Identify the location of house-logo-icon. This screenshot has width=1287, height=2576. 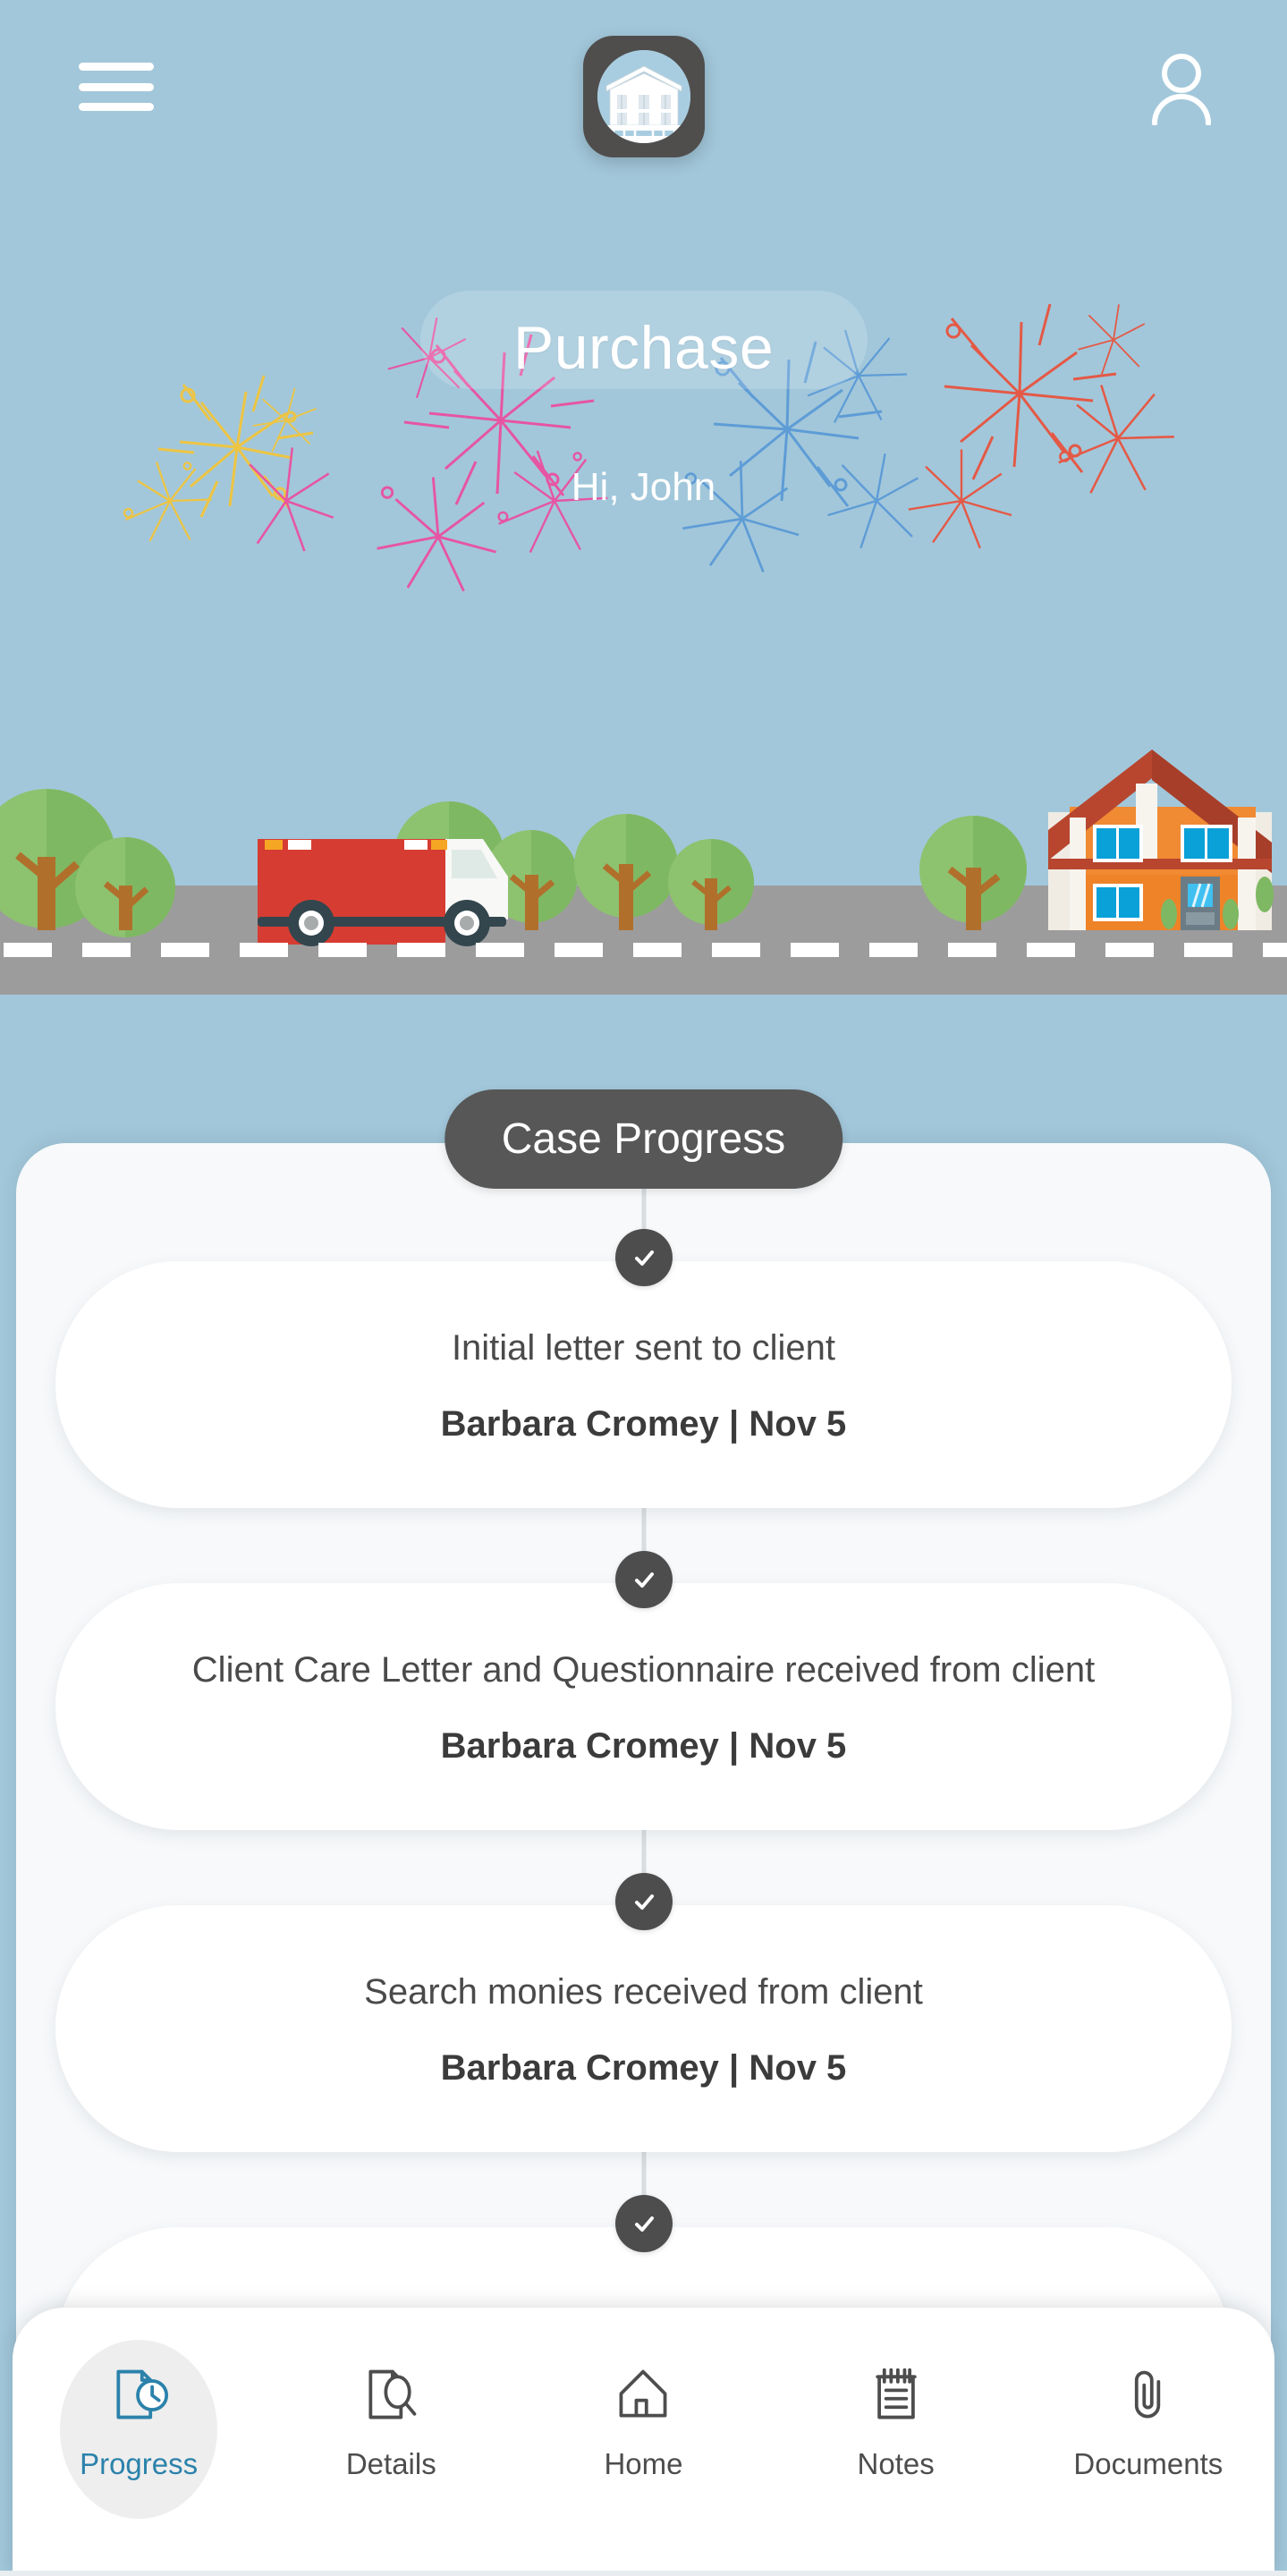
(643, 96).